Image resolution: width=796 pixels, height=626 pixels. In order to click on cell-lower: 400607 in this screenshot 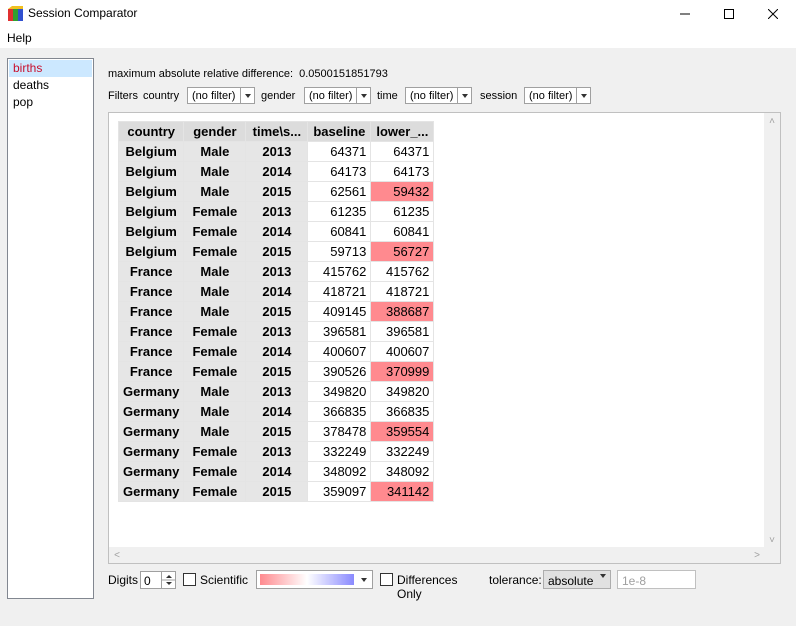, I will do `click(402, 351)`.